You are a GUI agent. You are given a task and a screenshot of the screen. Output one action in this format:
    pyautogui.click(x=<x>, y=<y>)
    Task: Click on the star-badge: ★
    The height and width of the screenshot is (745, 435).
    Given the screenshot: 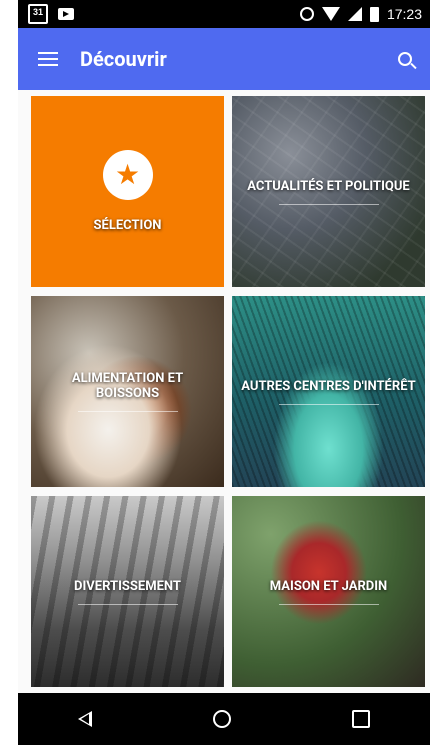 What is the action you would take?
    pyautogui.click(x=127, y=175)
    